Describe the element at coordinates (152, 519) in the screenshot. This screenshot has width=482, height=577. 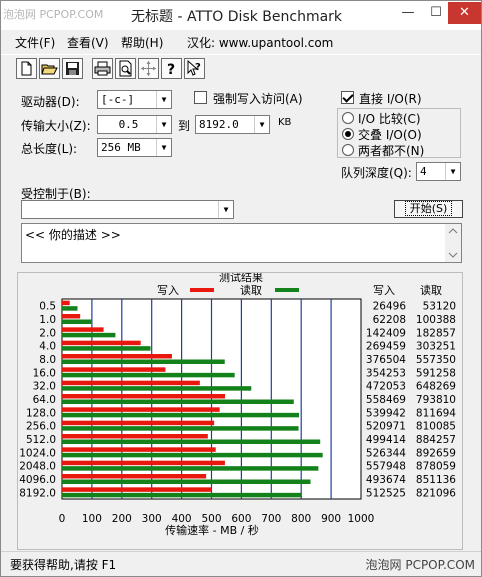
I see `x-tick-label: 300` at that location.